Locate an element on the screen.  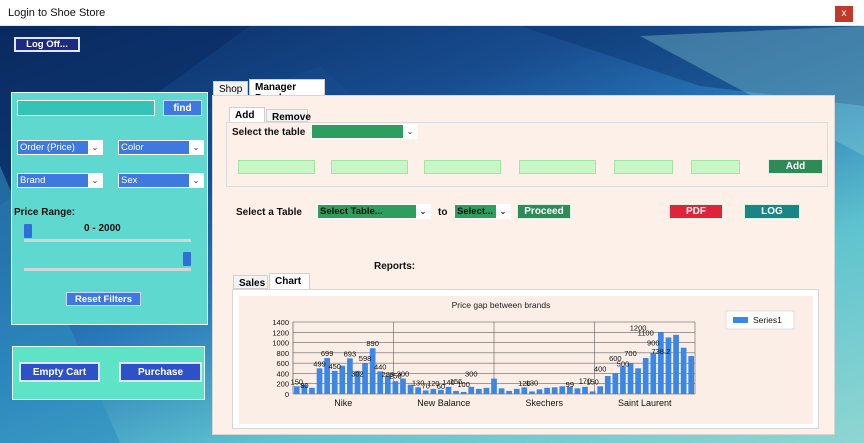
price-range-label: Price Range: is located at coordinates (45, 212).